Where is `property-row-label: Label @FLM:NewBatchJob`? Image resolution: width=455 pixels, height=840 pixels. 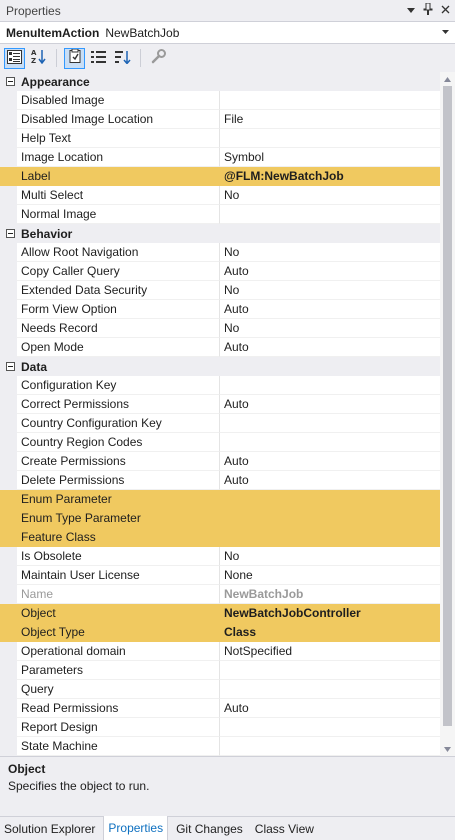
property-row-label: Label @FLM:NewBatchJob is located at coordinates (220, 176).